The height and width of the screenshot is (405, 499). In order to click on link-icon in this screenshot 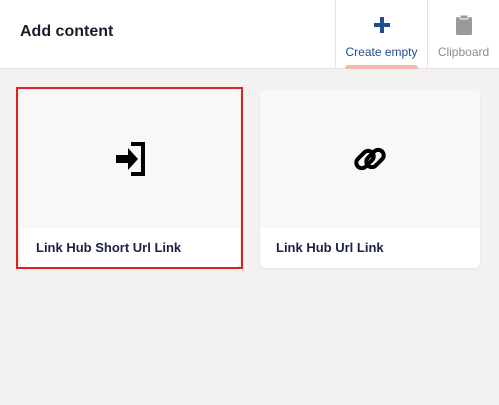, I will do `click(370, 159)`.